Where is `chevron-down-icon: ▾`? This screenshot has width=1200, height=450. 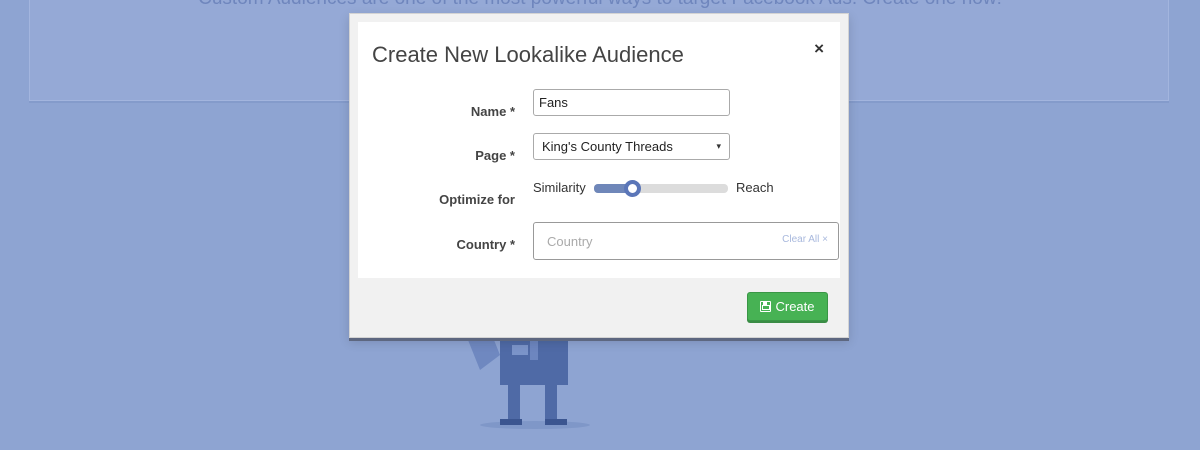 chevron-down-icon: ▾ is located at coordinates (718, 146).